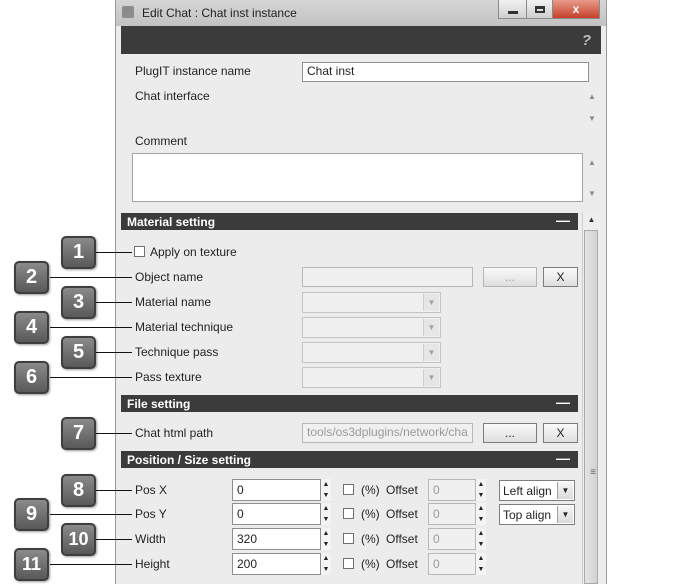 This screenshot has width=700, height=584. Describe the element at coordinates (276, 514) in the screenshot. I see `pos-y-input: 0` at that location.